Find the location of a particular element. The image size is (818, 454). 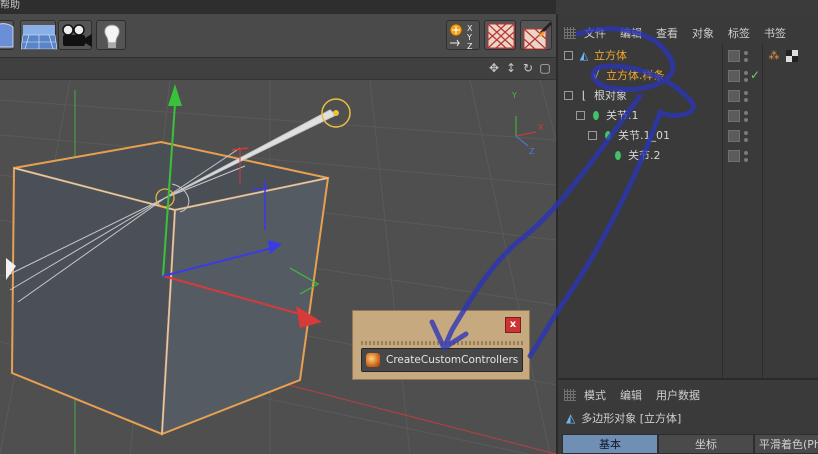

floor-tool-button is located at coordinates (39, 35).